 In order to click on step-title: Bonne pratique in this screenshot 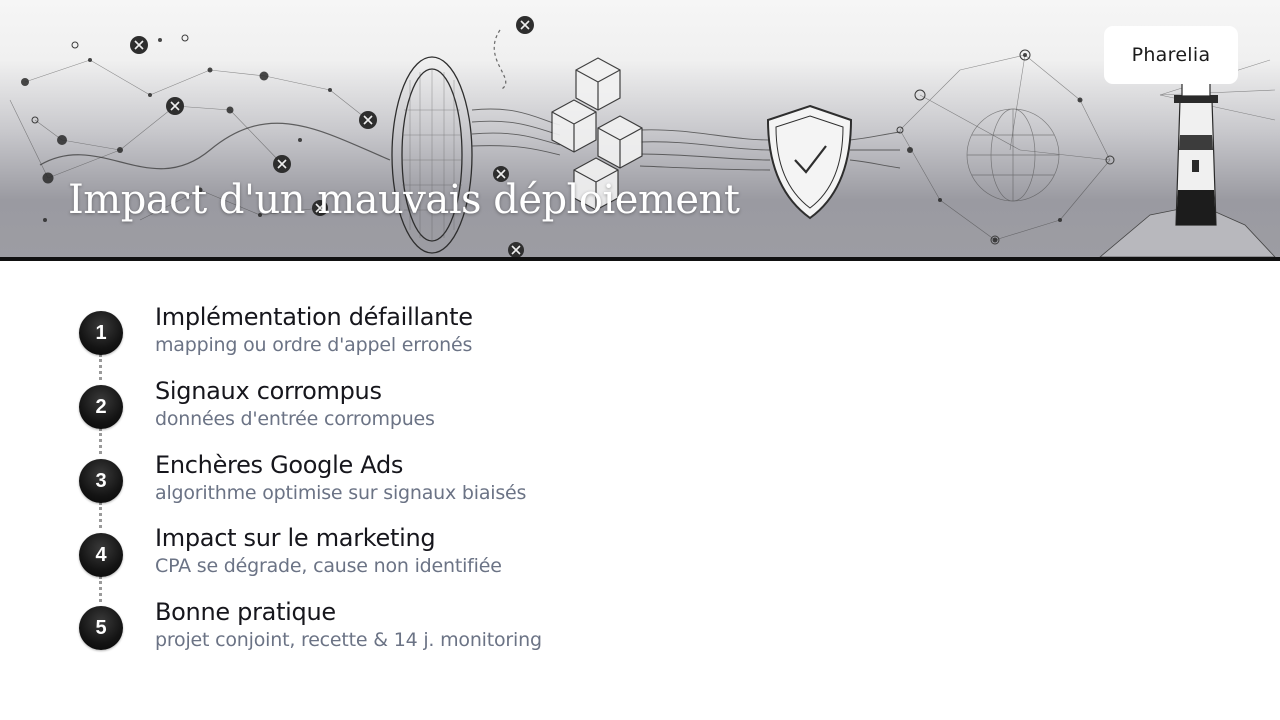, I will do `click(245, 612)`.